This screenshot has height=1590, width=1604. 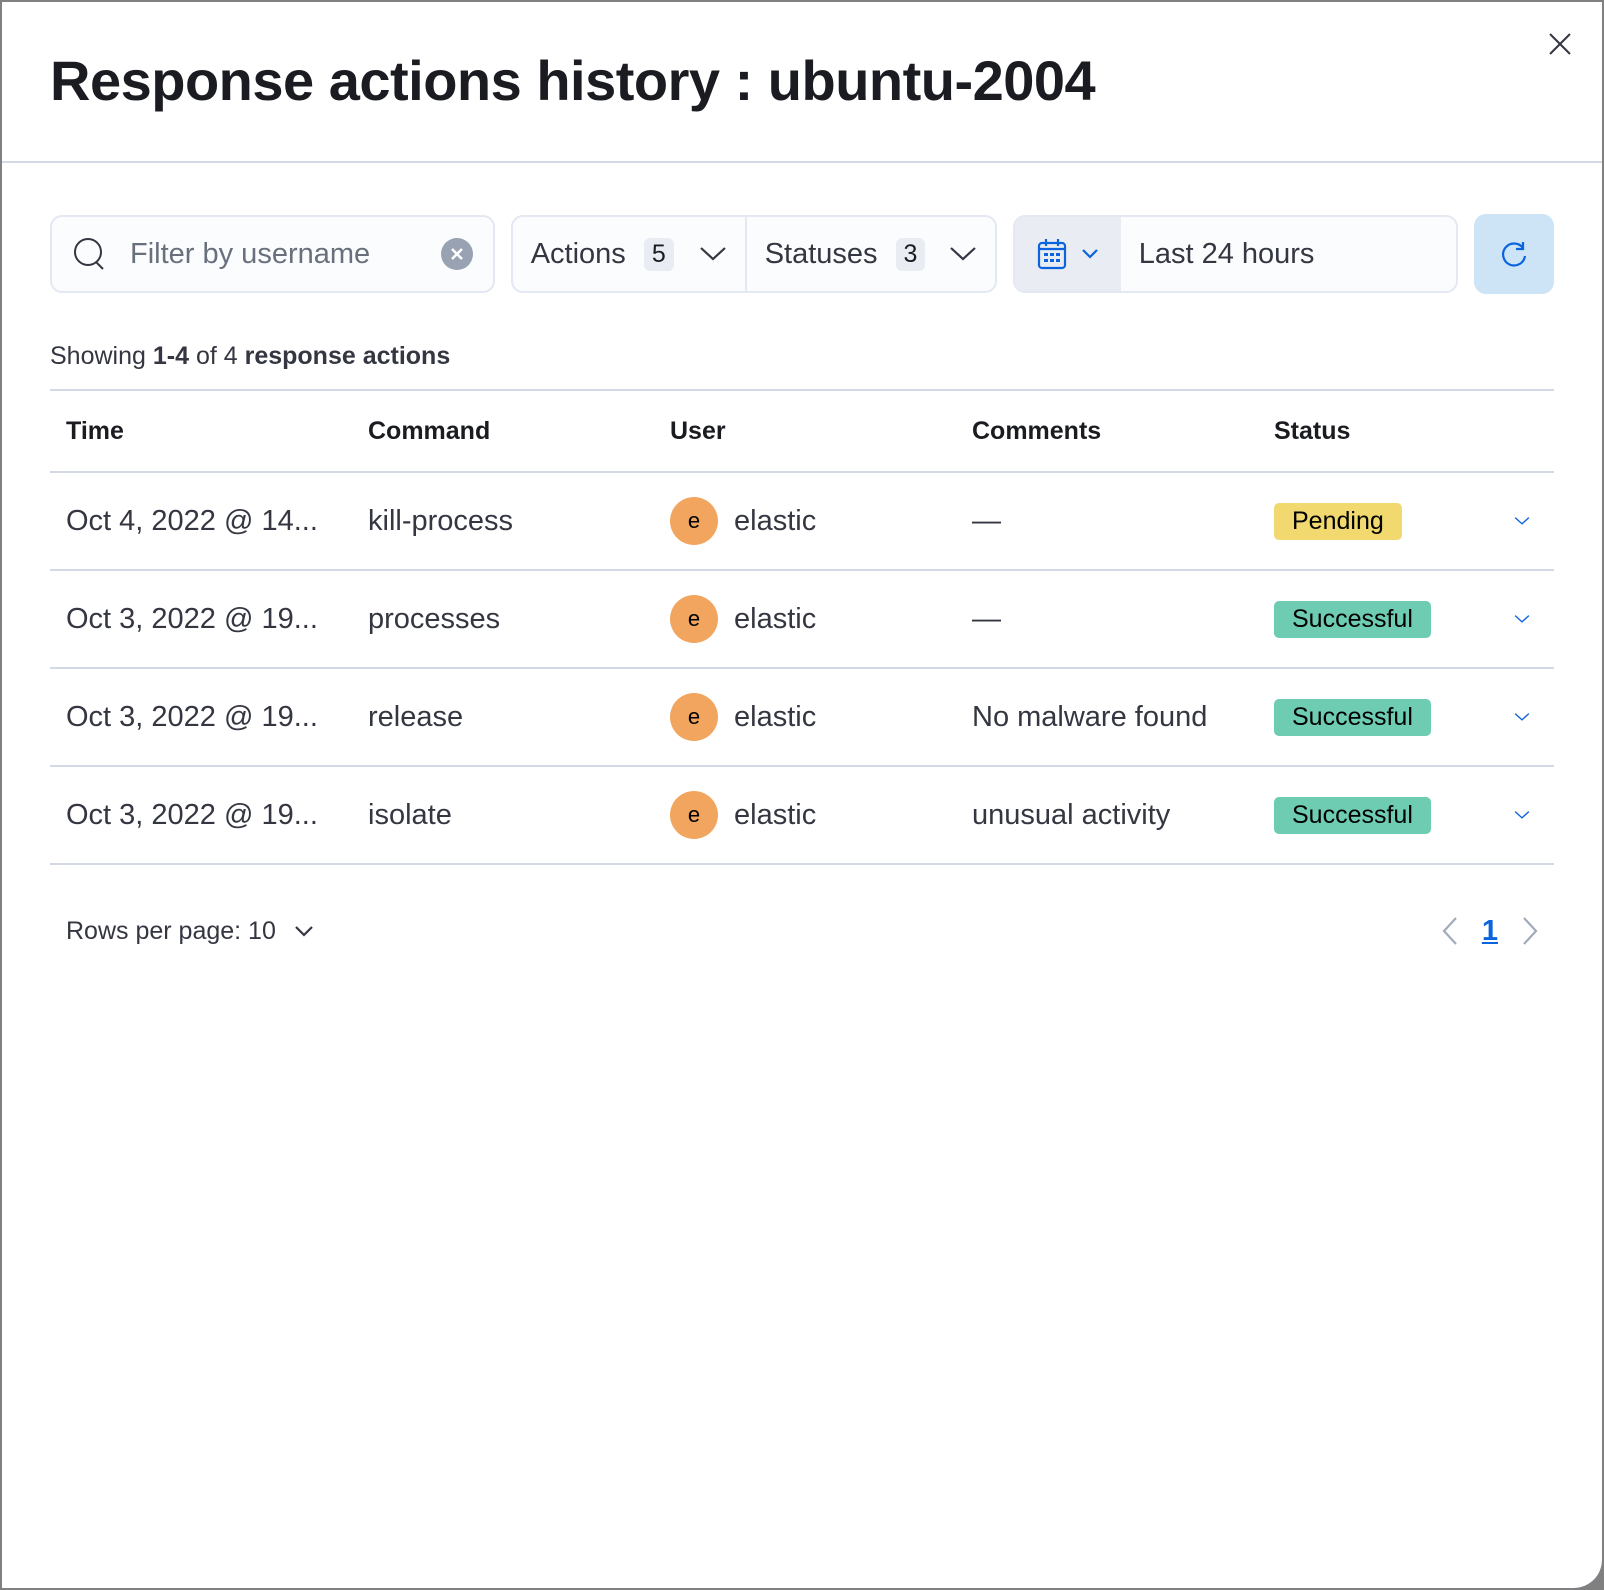 I want to click on page-1-button: 1, so click(x=1490, y=931).